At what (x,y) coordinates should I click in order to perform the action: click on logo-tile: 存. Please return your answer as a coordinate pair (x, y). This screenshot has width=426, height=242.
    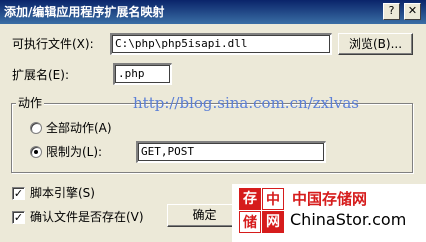
    Looking at the image, I should click on (250, 199).